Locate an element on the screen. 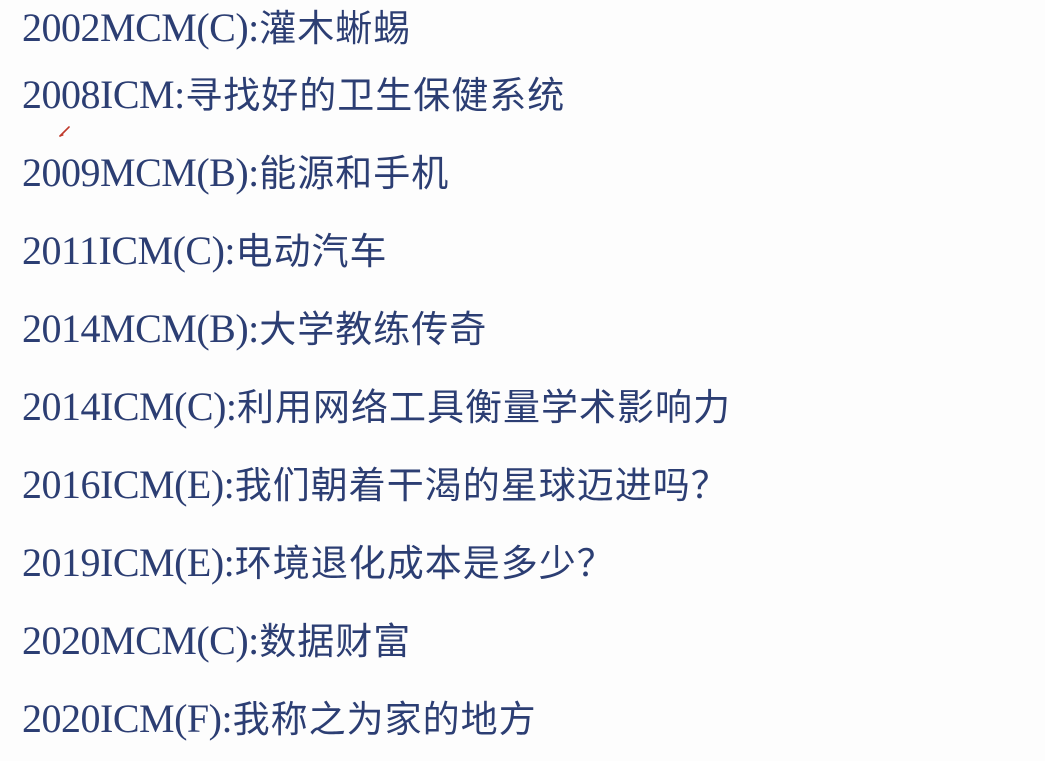 The width and height of the screenshot is (1045, 761). pen-annotation-mark-icon is located at coordinates (64, 131).